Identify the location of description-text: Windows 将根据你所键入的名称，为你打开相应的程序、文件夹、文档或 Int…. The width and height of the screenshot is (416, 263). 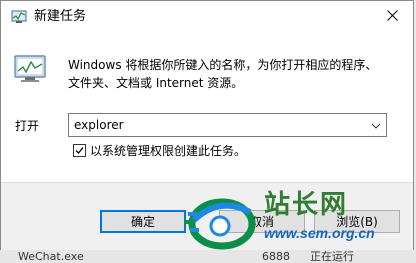
(223, 74).